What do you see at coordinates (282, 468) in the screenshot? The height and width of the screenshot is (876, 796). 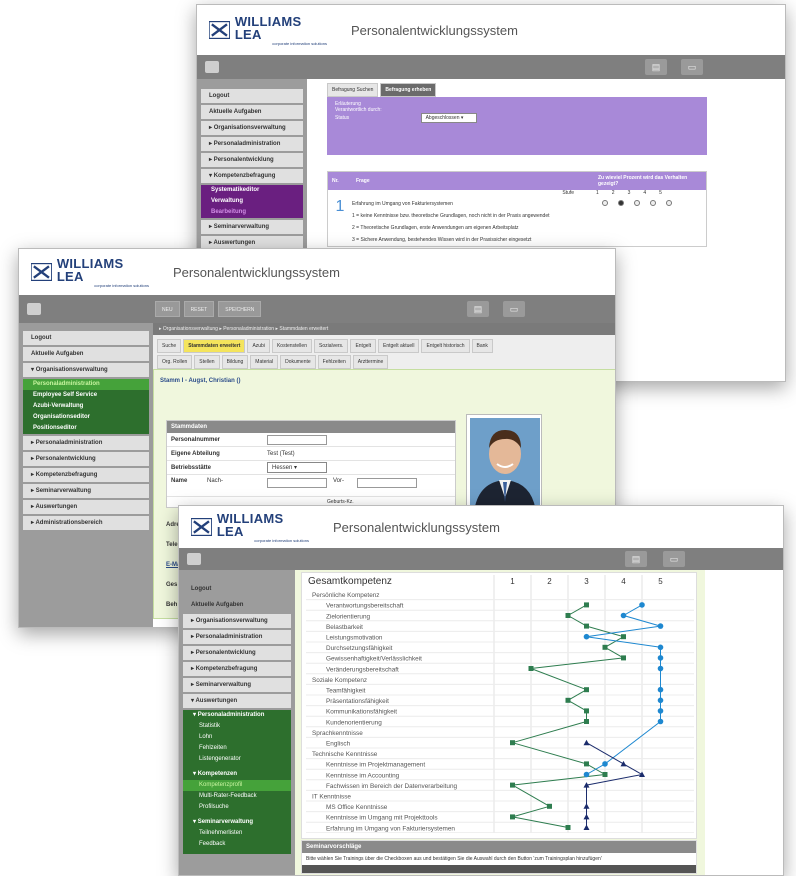 I see `field-value: Hessen` at bounding box center [282, 468].